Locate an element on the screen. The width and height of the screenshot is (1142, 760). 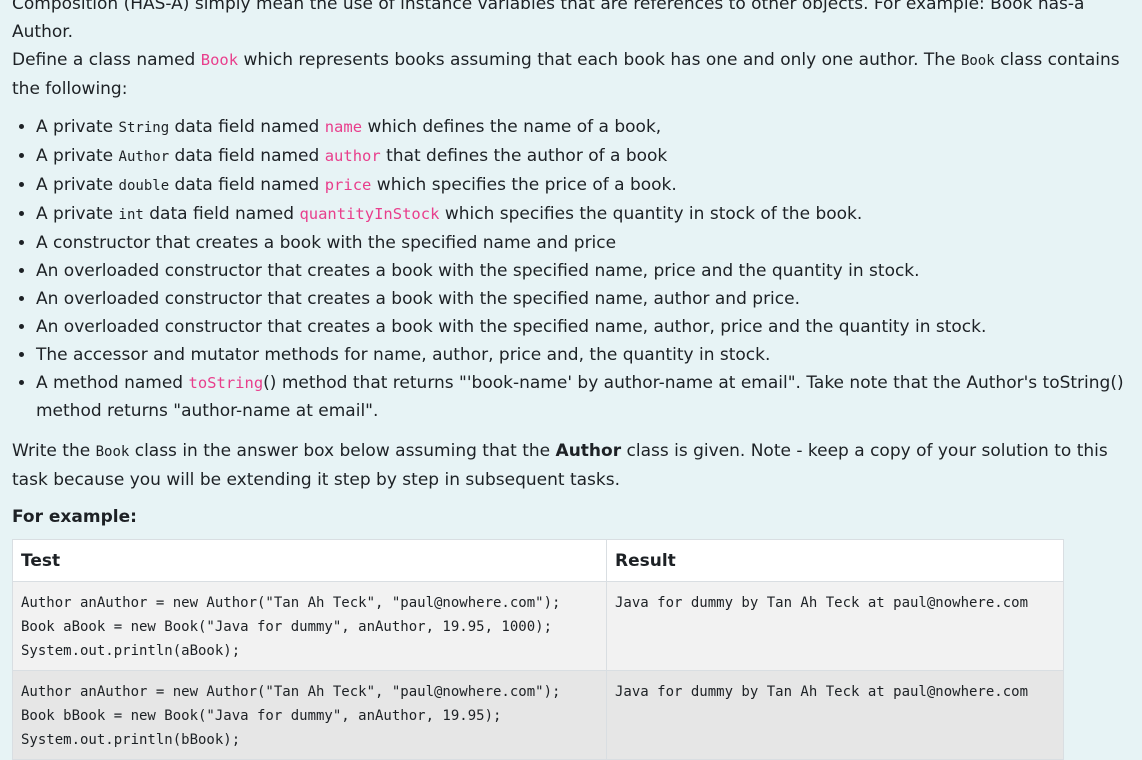
type-code: Author is located at coordinates (144, 157).